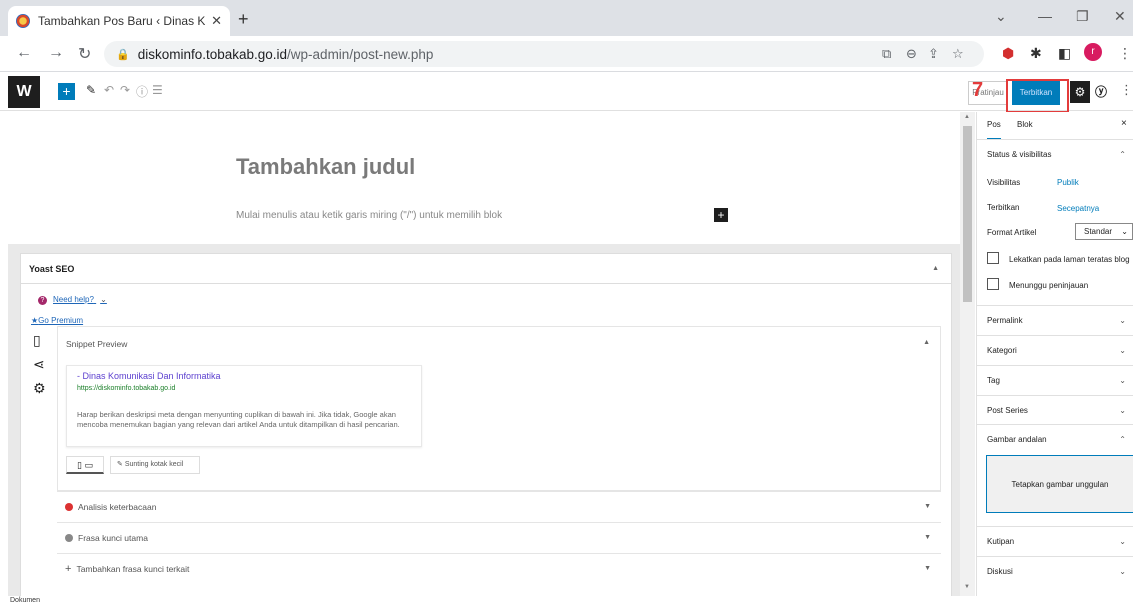 The image size is (1133, 605). Describe the element at coordinates (967, 117) in the screenshot. I see `scroll-up-icon: ▲` at that location.